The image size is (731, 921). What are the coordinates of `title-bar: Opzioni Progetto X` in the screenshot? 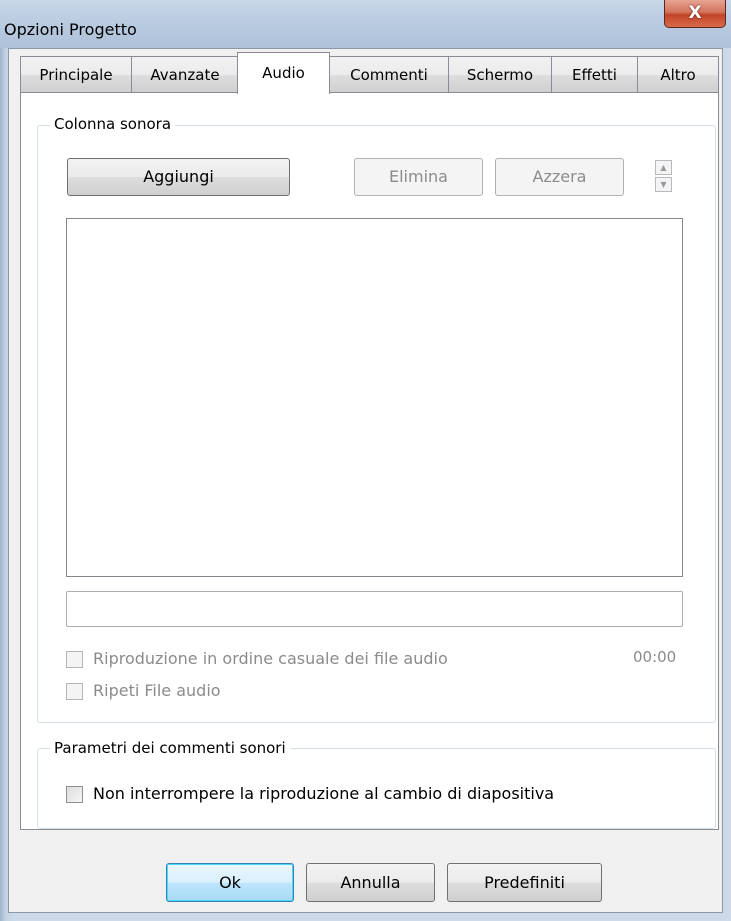 It's located at (365, 24).